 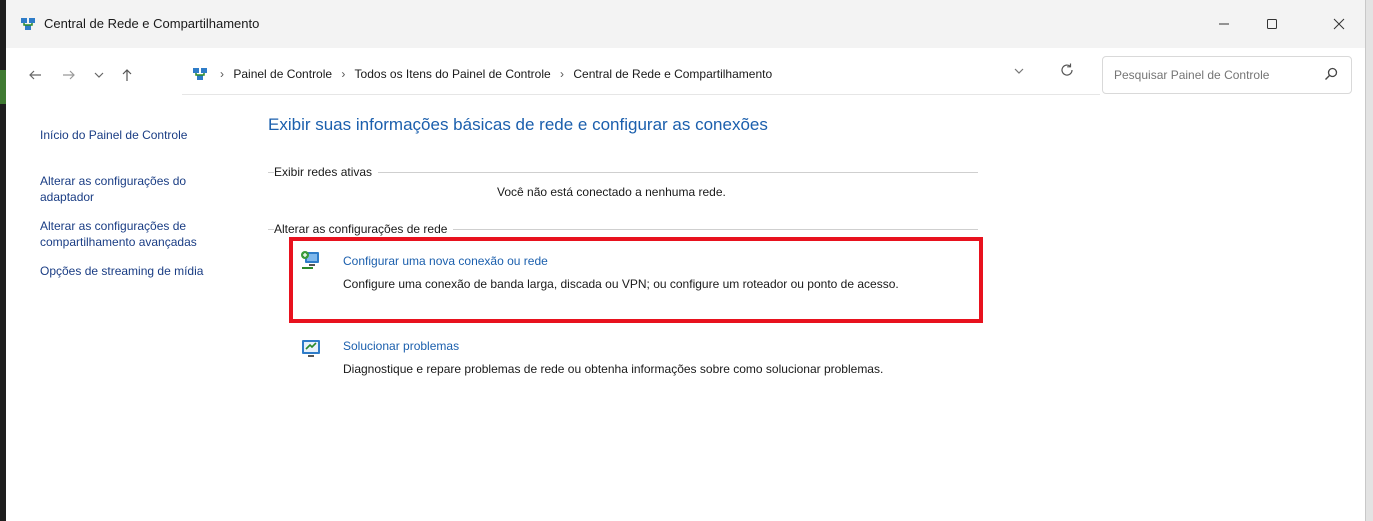 I want to click on no-network-status: Você não está conectado a nenhuma rede., so click(x=611, y=192).